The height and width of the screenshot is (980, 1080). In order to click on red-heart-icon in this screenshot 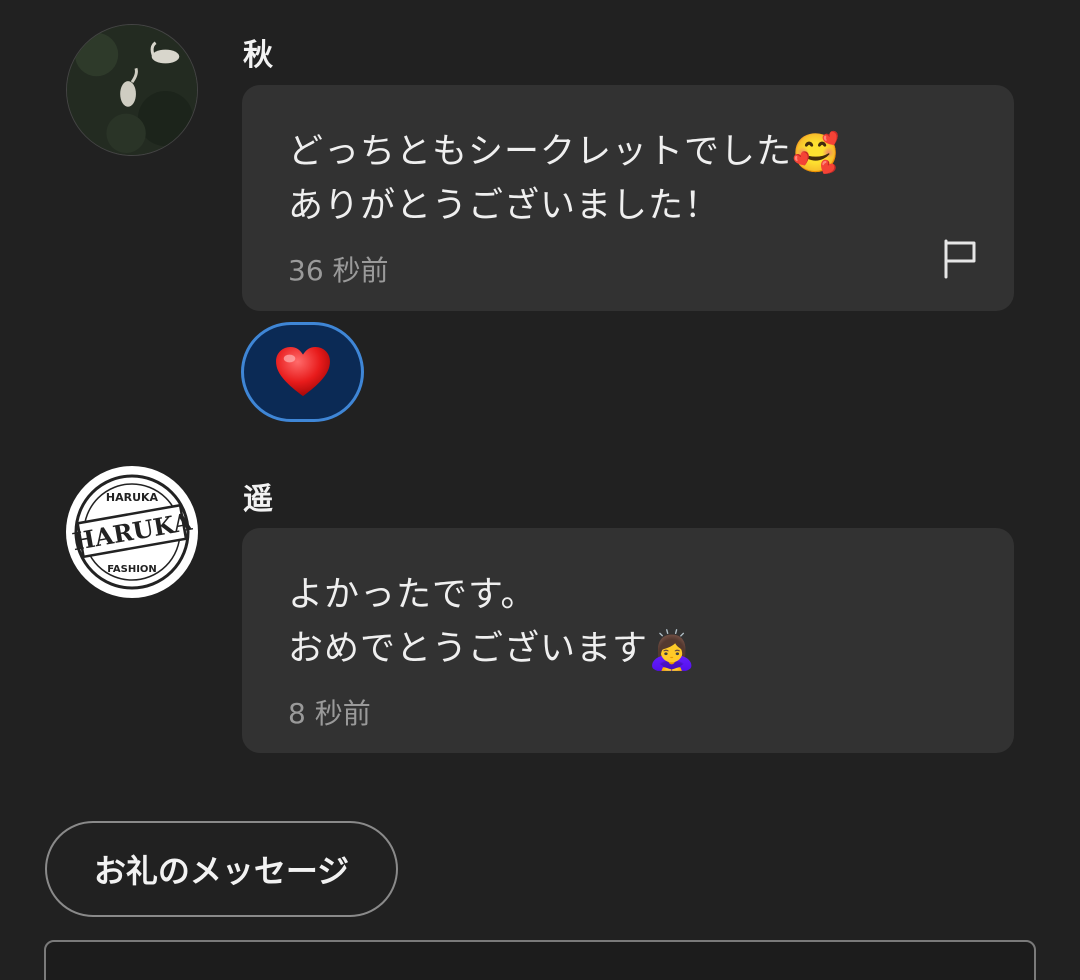, I will do `click(302, 371)`.